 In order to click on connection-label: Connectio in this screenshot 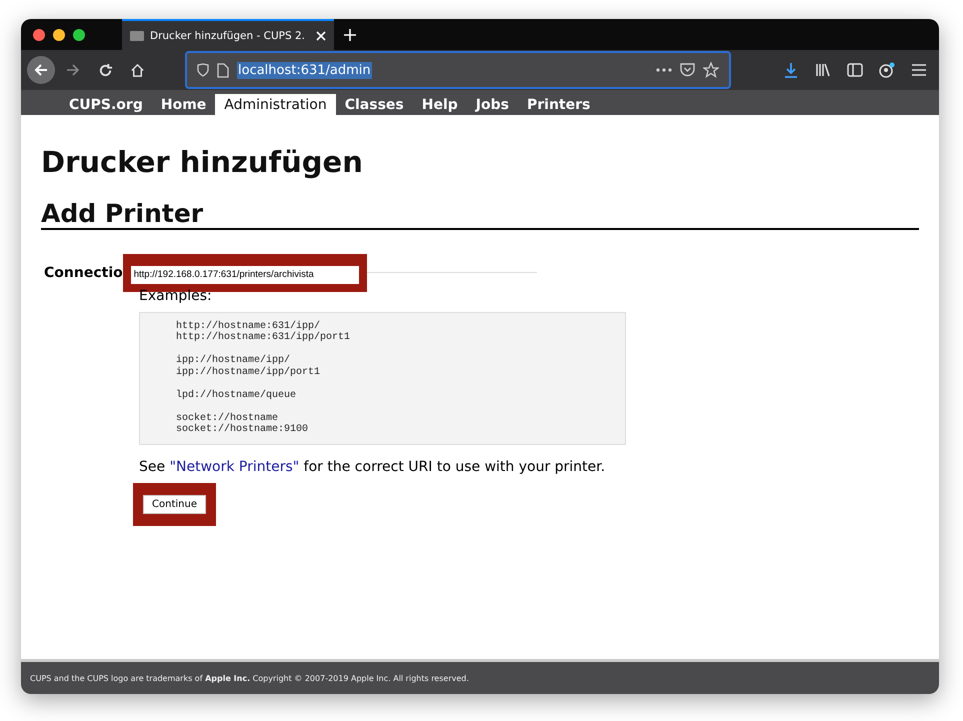, I will do `click(83, 272)`.